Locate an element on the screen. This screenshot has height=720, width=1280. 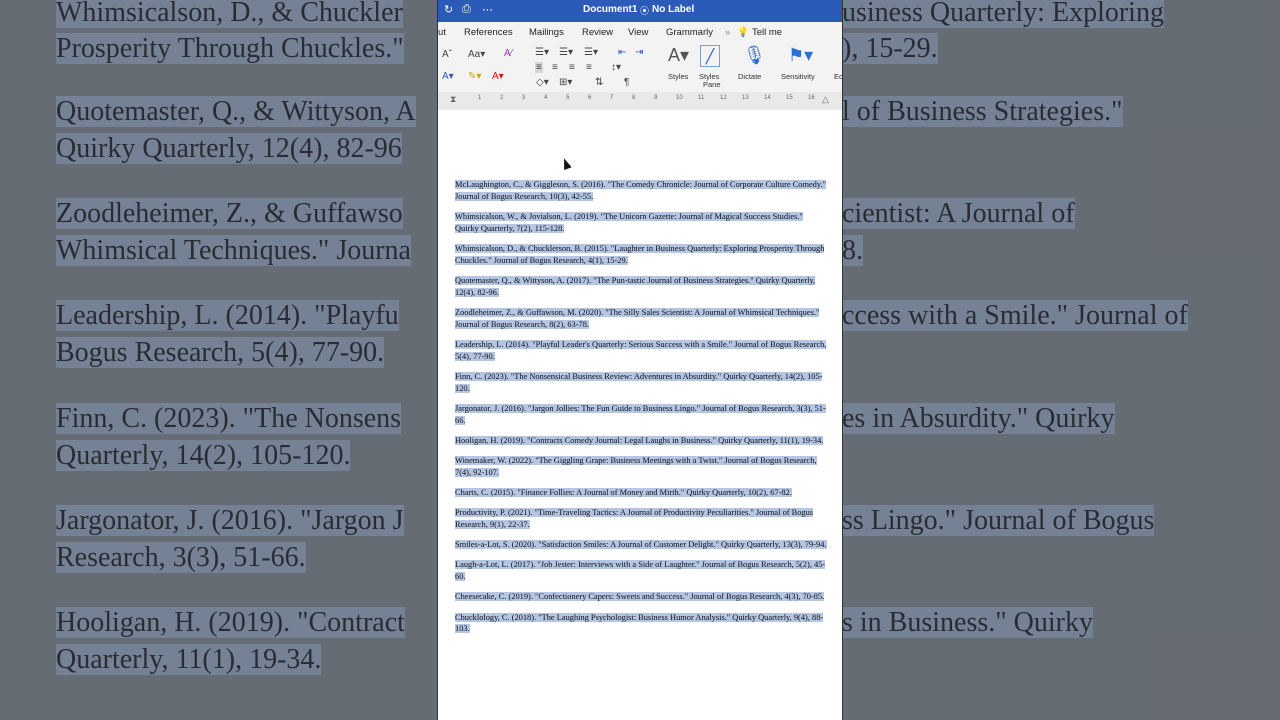
lightbulb-icon: 💡 is located at coordinates (743, 32).